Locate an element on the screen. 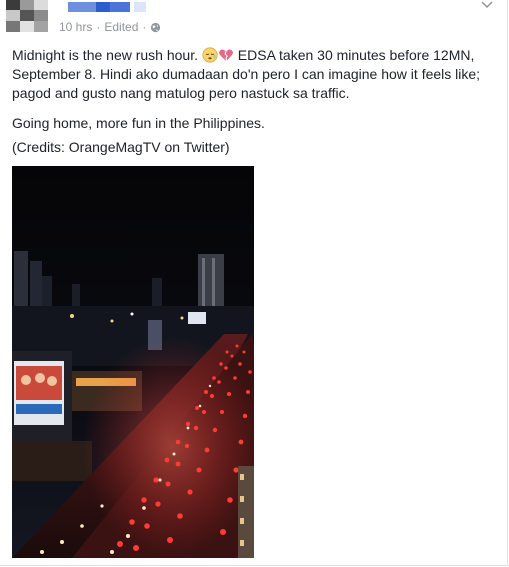 This screenshot has width=509, height=567. post-meta: 10 hrs · Edited · is located at coordinates (110, 27).